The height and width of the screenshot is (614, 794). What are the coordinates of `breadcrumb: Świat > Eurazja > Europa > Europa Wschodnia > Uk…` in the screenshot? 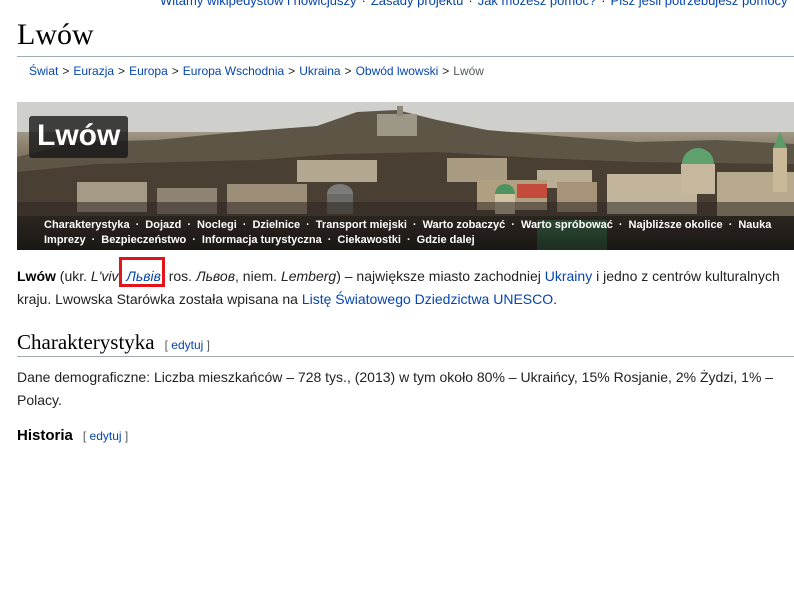 It's located at (256, 71).